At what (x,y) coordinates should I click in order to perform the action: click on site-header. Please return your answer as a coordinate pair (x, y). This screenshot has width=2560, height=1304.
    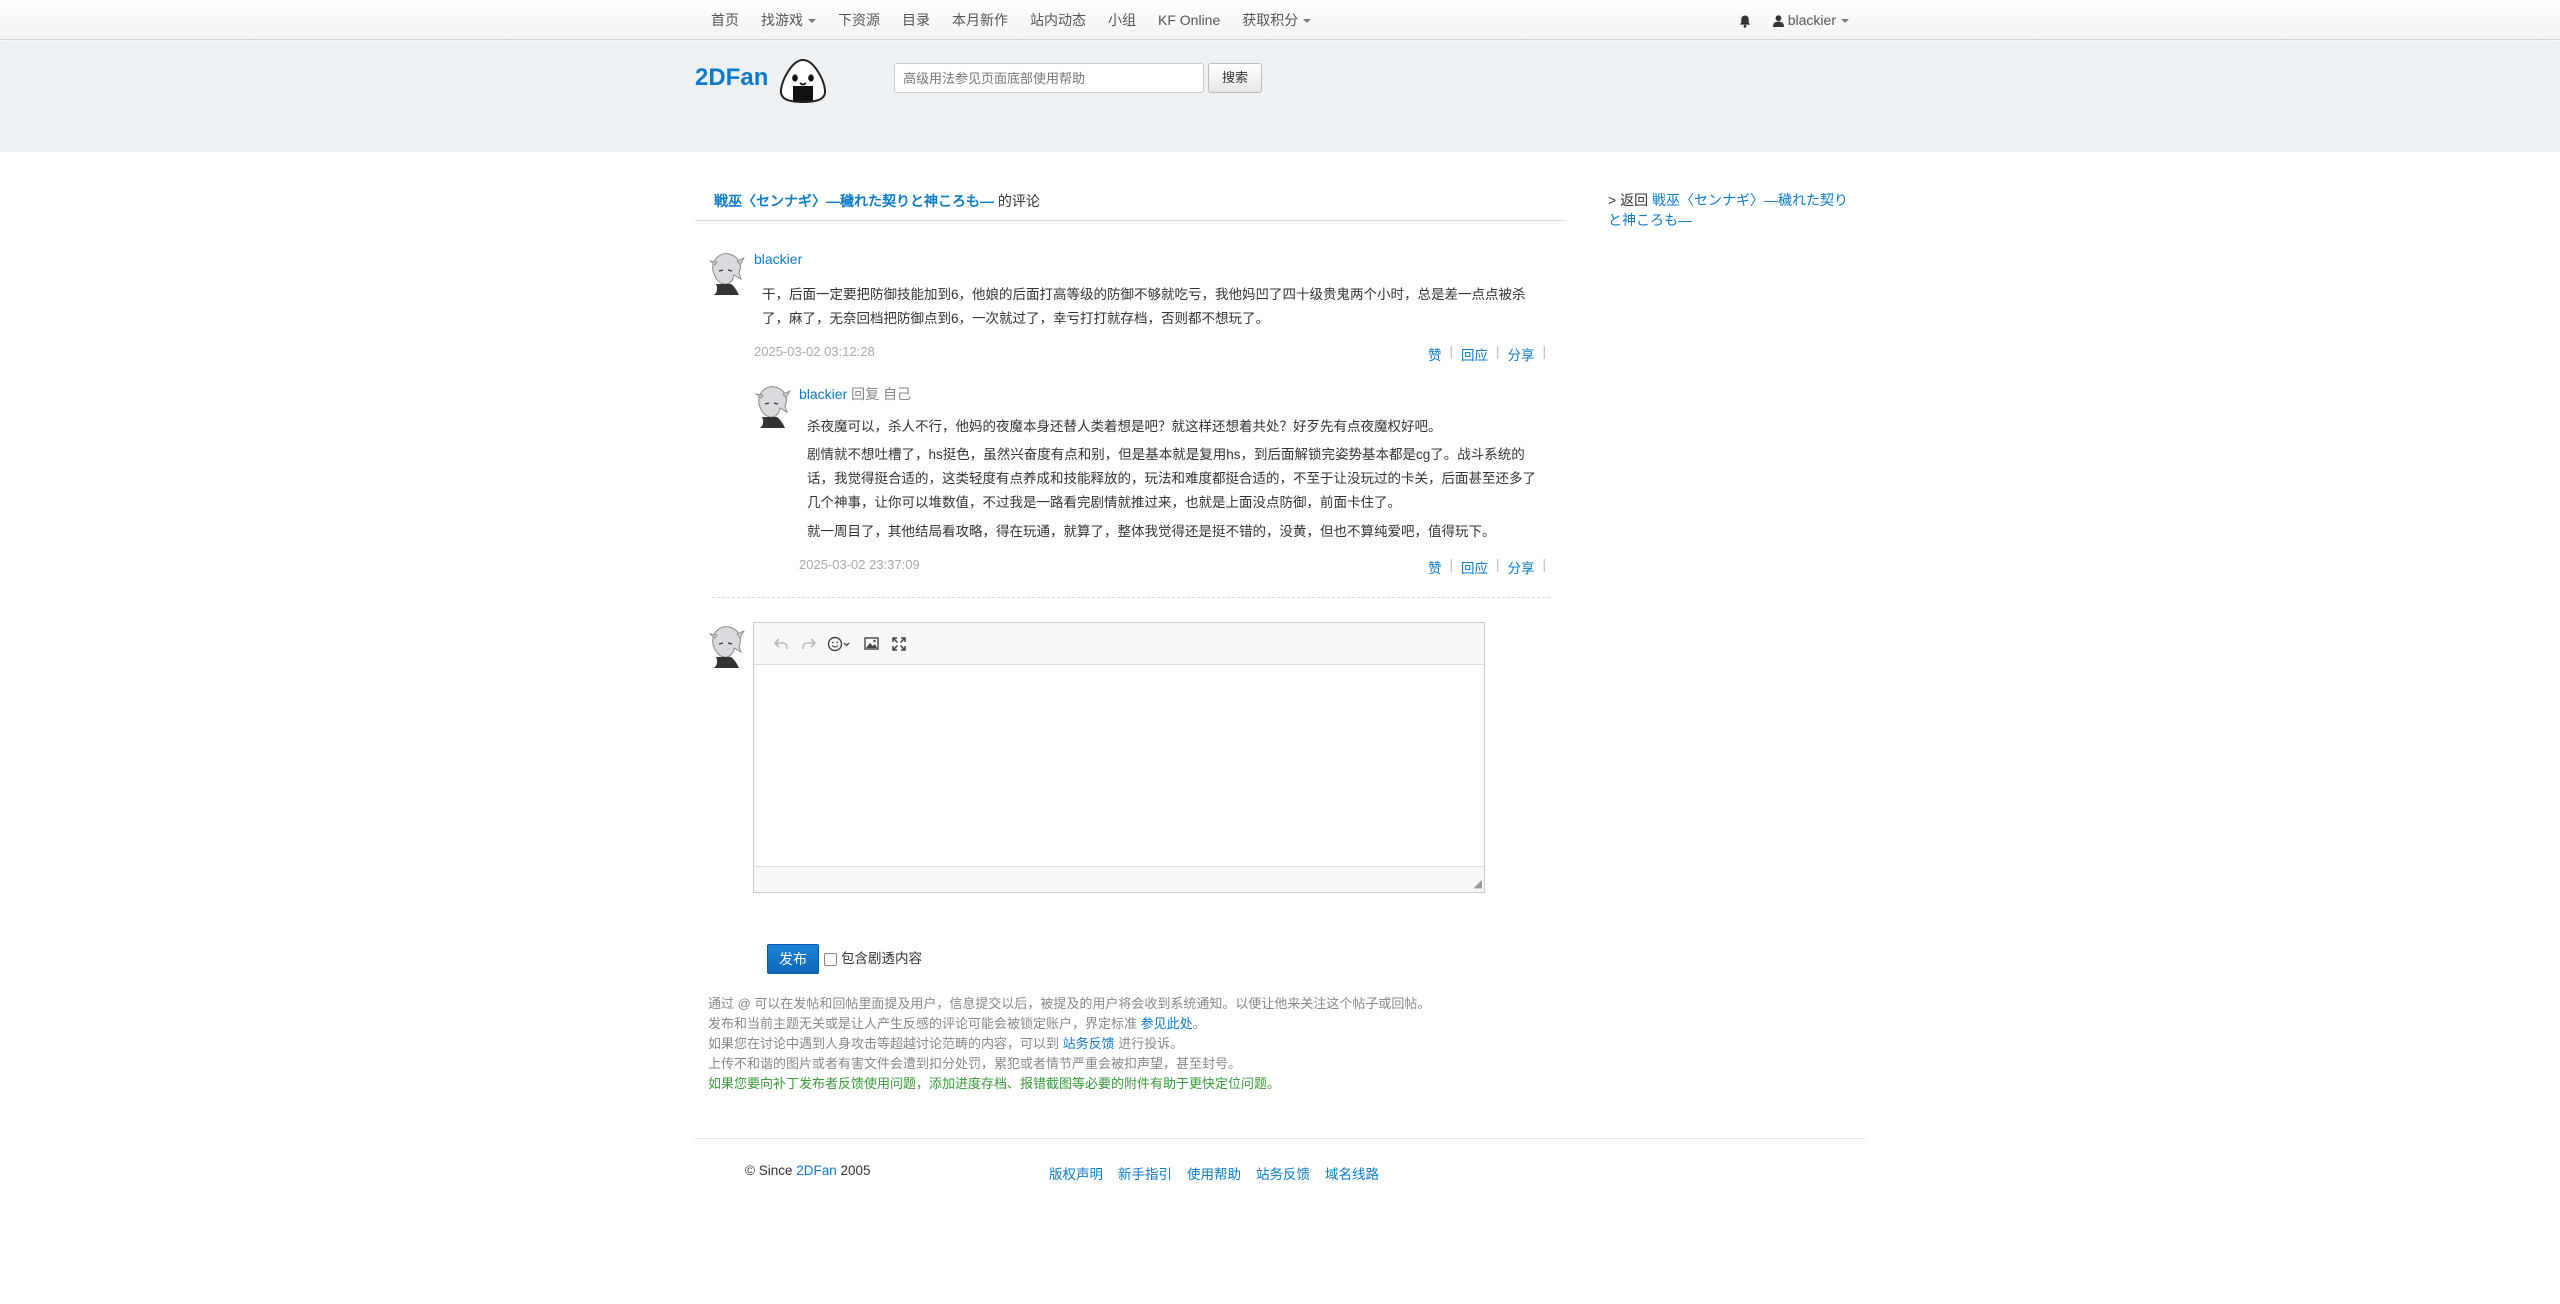
    Looking at the image, I should click on (1280, 96).